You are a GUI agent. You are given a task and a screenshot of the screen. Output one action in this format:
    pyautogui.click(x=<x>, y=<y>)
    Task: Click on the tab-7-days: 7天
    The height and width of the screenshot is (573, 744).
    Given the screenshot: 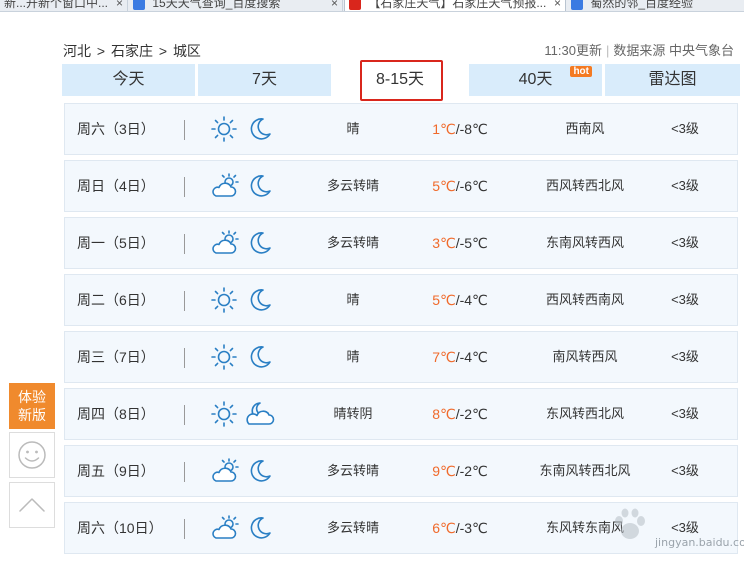 What is the action you would take?
    pyautogui.click(x=264, y=80)
    